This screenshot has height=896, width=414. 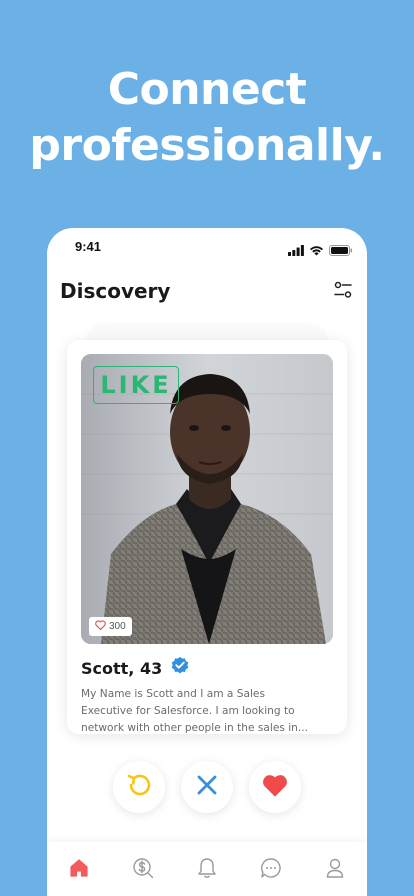 I want to click on tab-profile, so click(x=335, y=870).